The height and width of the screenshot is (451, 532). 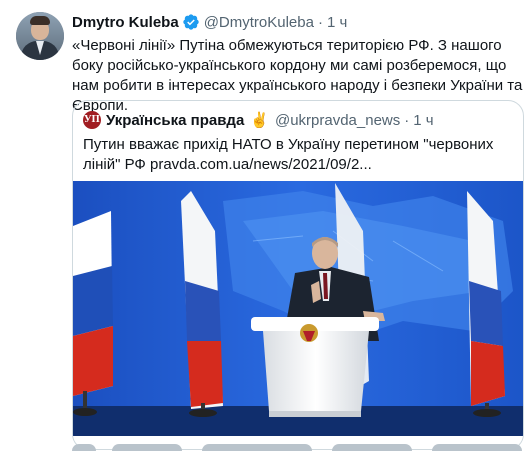 What do you see at coordinates (125, 22) in the screenshot?
I see `display-name: Dmytro Kuleba` at bounding box center [125, 22].